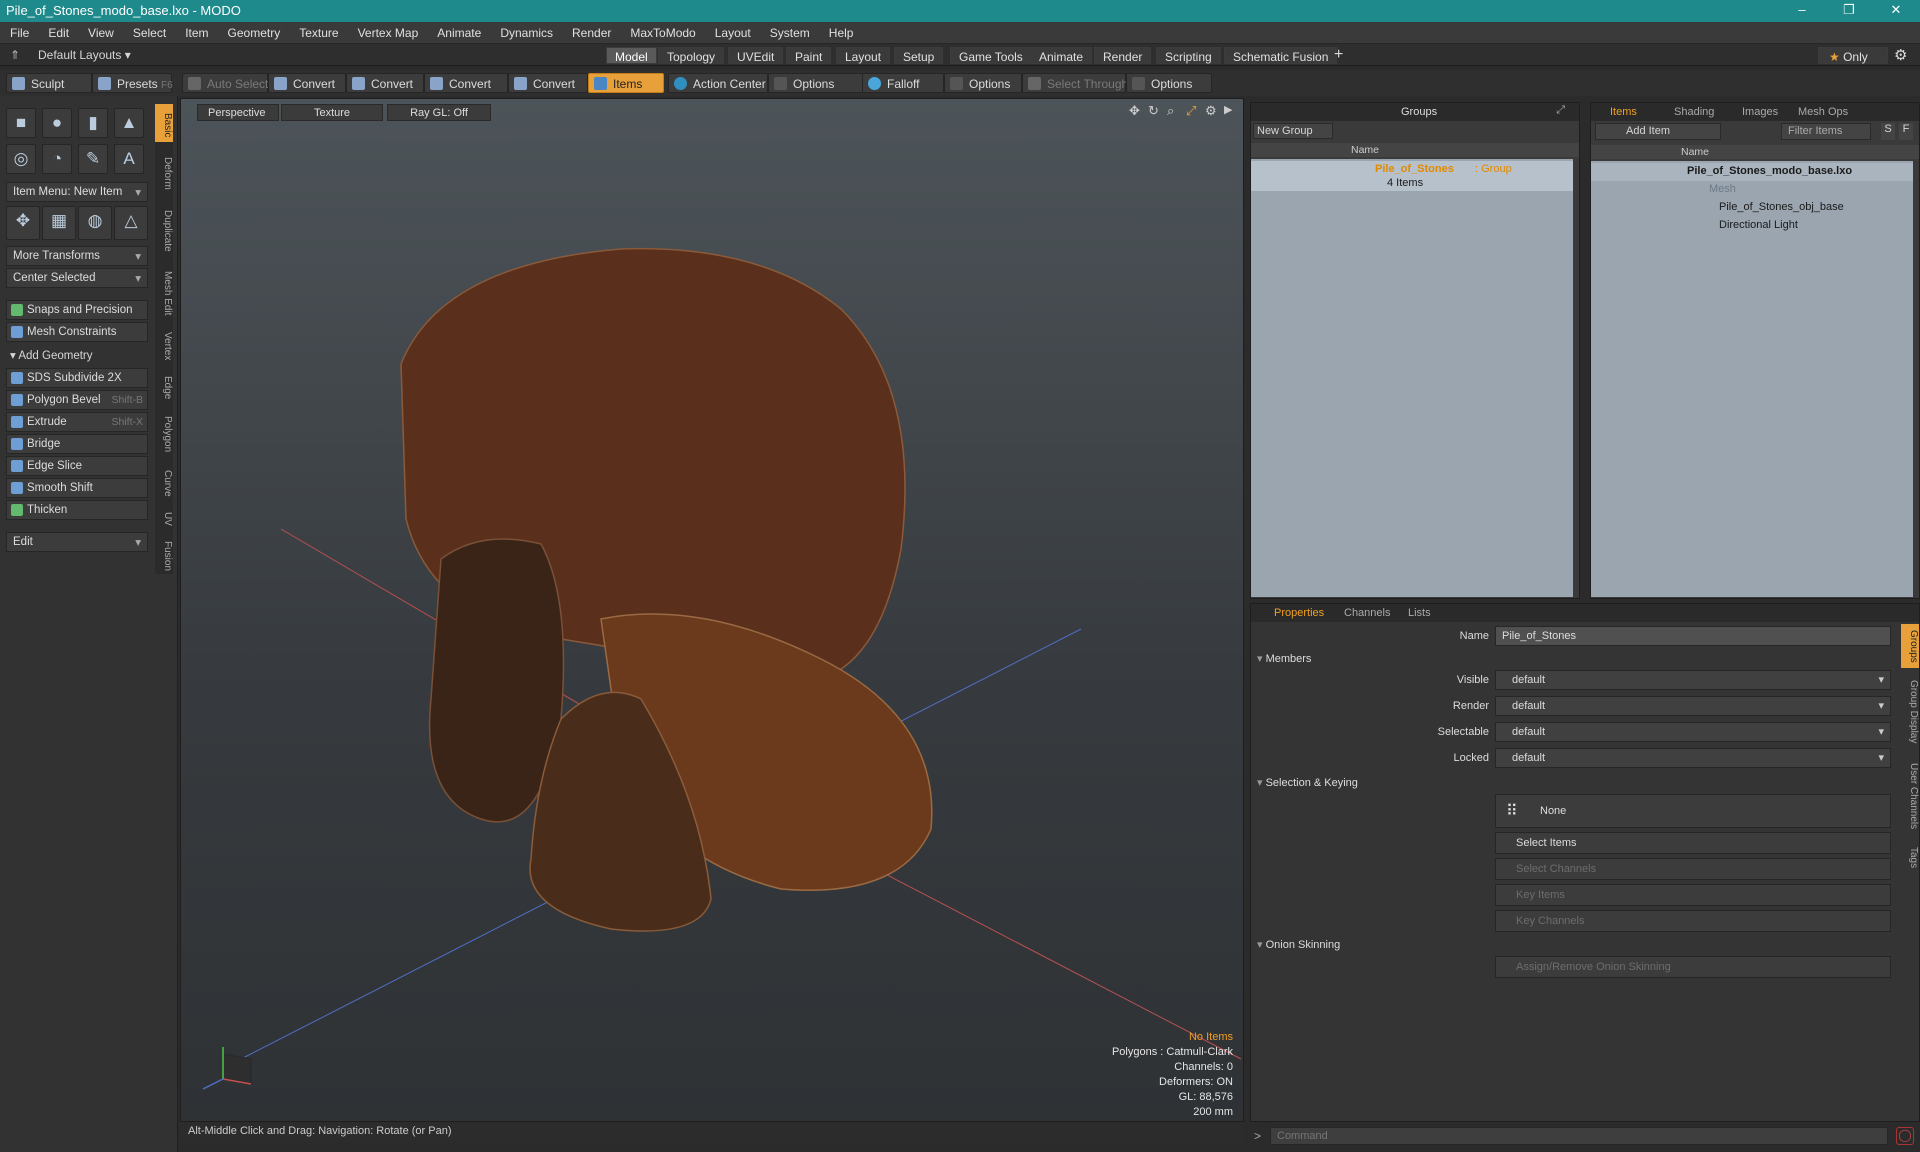  What do you see at coordinates (1623, 113) in the screenshot?
I see `tab-items: Items` at bounding box center [1623, 113].